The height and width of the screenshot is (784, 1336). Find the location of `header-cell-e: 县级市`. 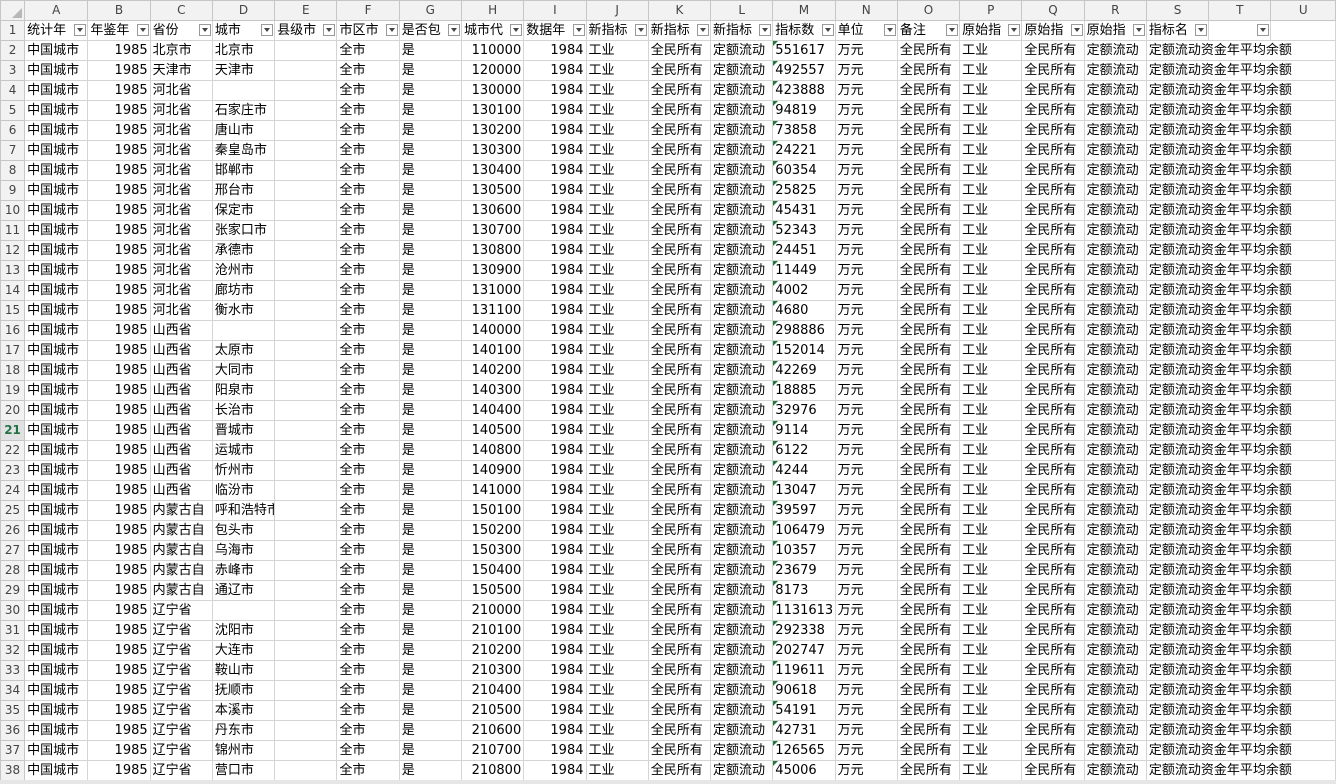

header-cell-e: 县级市 is located at coordinates (306, 30).